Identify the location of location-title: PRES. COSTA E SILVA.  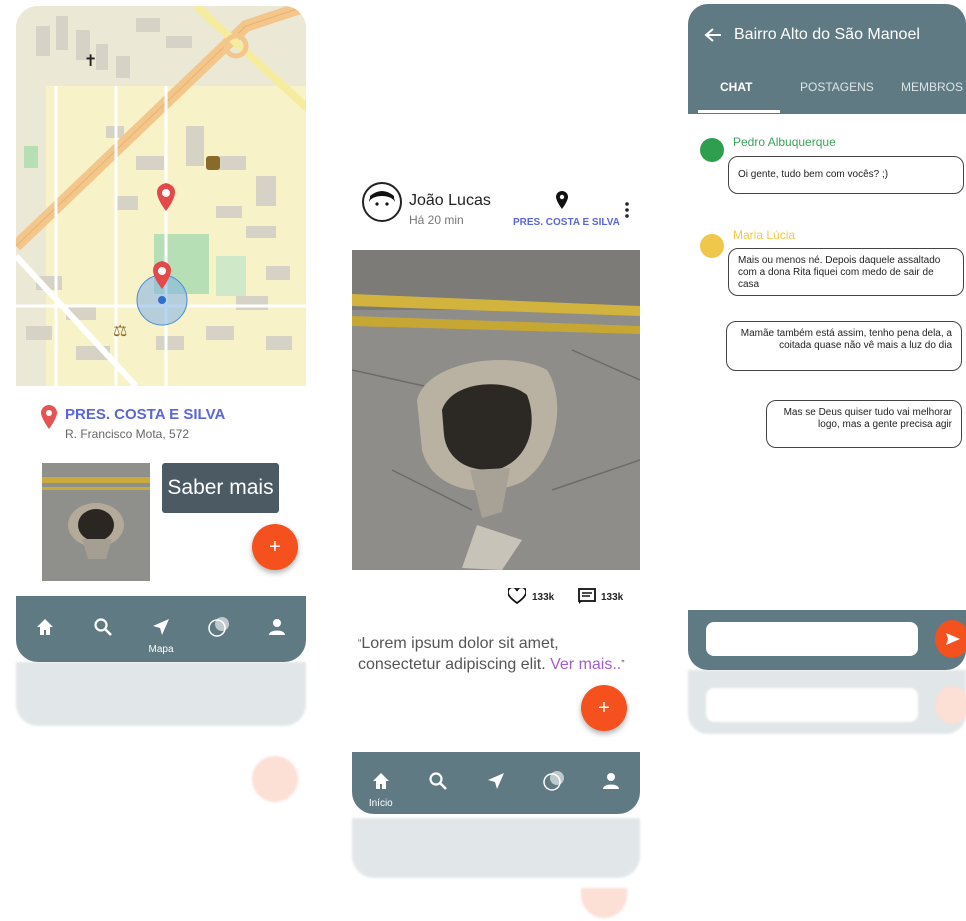
(145, 414).